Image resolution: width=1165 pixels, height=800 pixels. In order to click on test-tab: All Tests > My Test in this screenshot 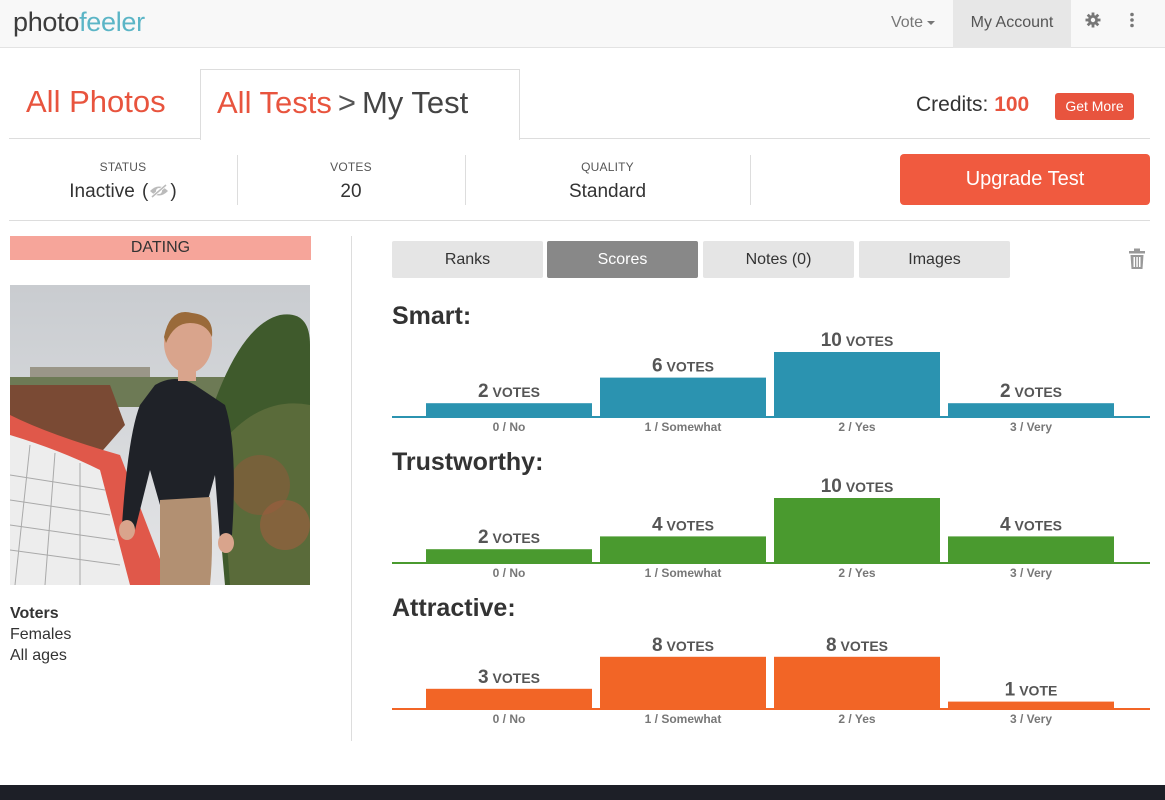, I will do `click(360, 104)`.